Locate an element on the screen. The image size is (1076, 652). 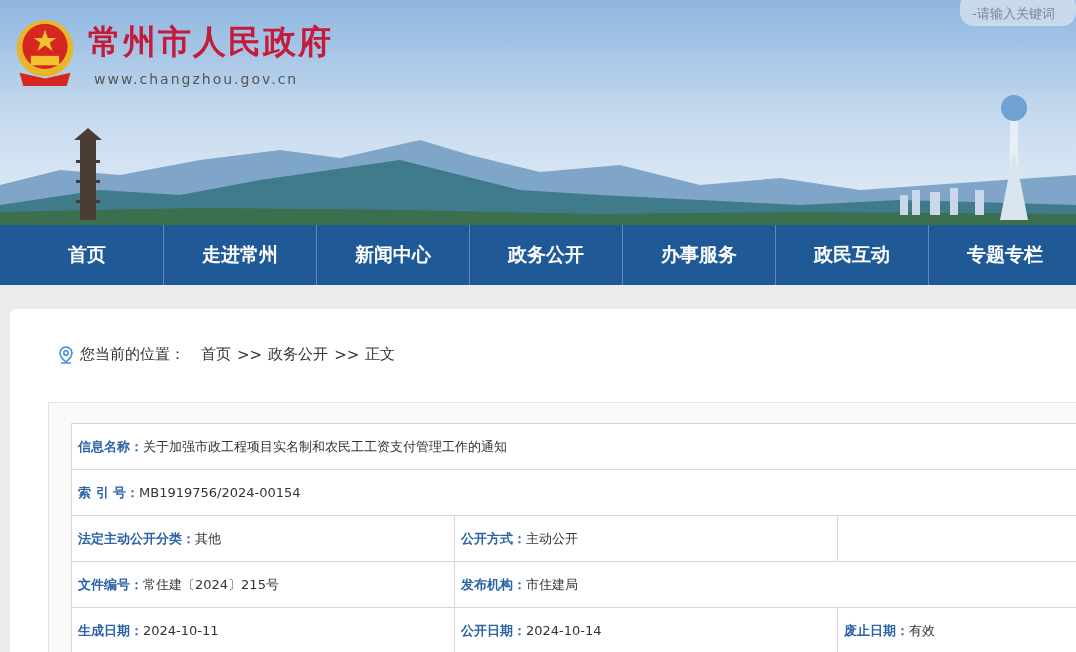
field-value: 2024-10-11 is located at coordinates (181, 630).